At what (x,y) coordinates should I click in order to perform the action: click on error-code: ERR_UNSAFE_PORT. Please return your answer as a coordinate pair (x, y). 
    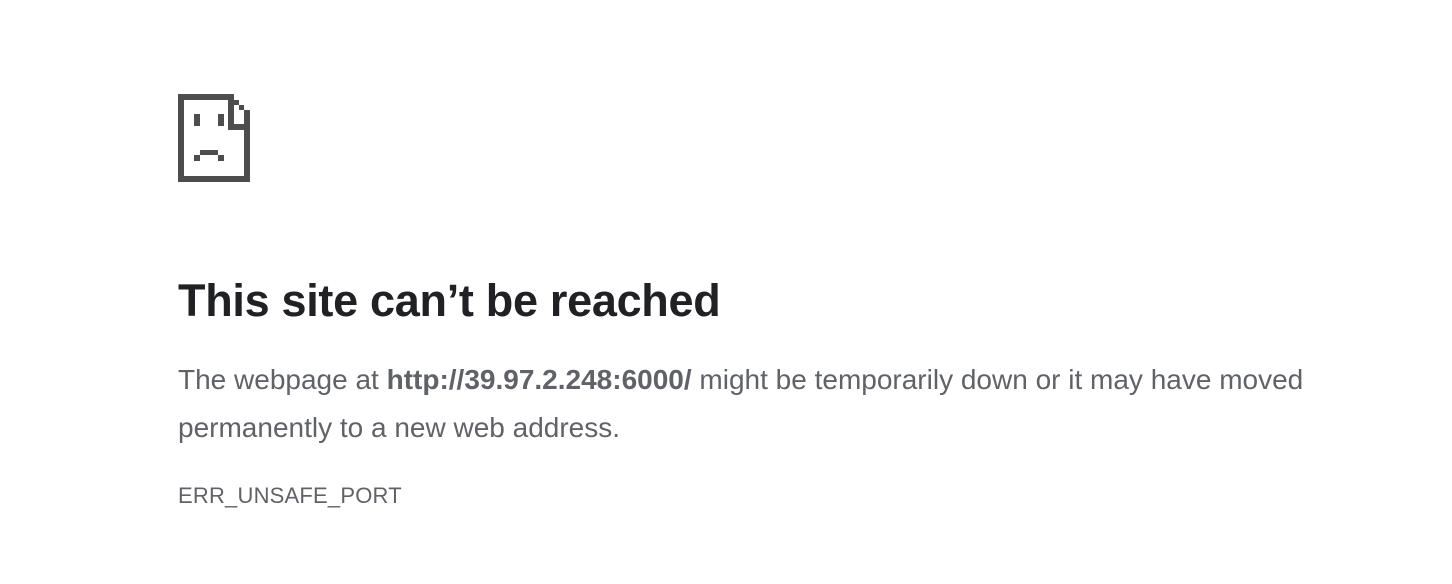
    Looking at the image, I should click on (290, 495).